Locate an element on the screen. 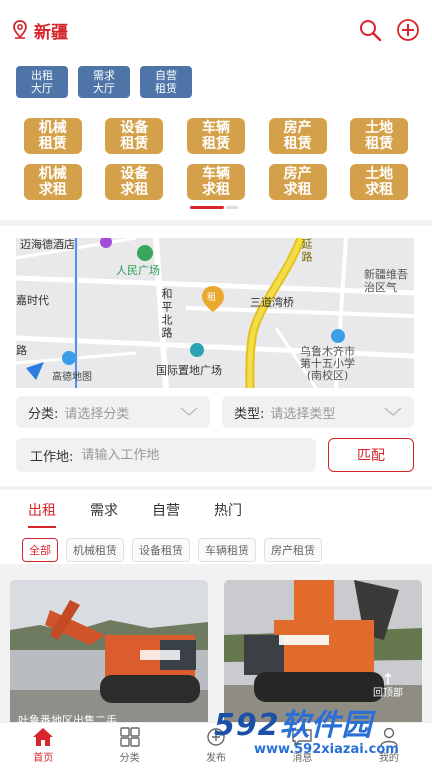 Image resolution: width=432 pixels, height=768 pixels. nav-messages: 消息 is located at coordinates (302, 745).